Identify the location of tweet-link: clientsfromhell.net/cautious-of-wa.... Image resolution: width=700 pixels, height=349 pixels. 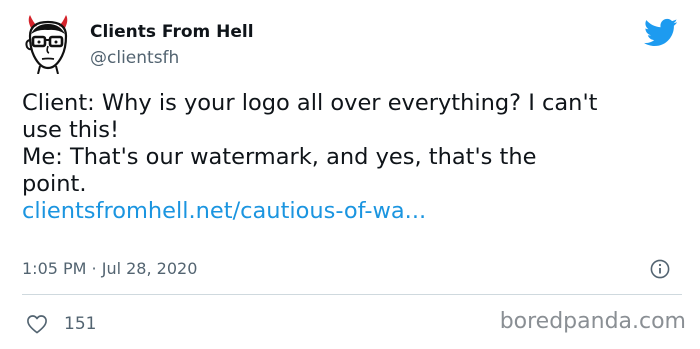
(352, 211).